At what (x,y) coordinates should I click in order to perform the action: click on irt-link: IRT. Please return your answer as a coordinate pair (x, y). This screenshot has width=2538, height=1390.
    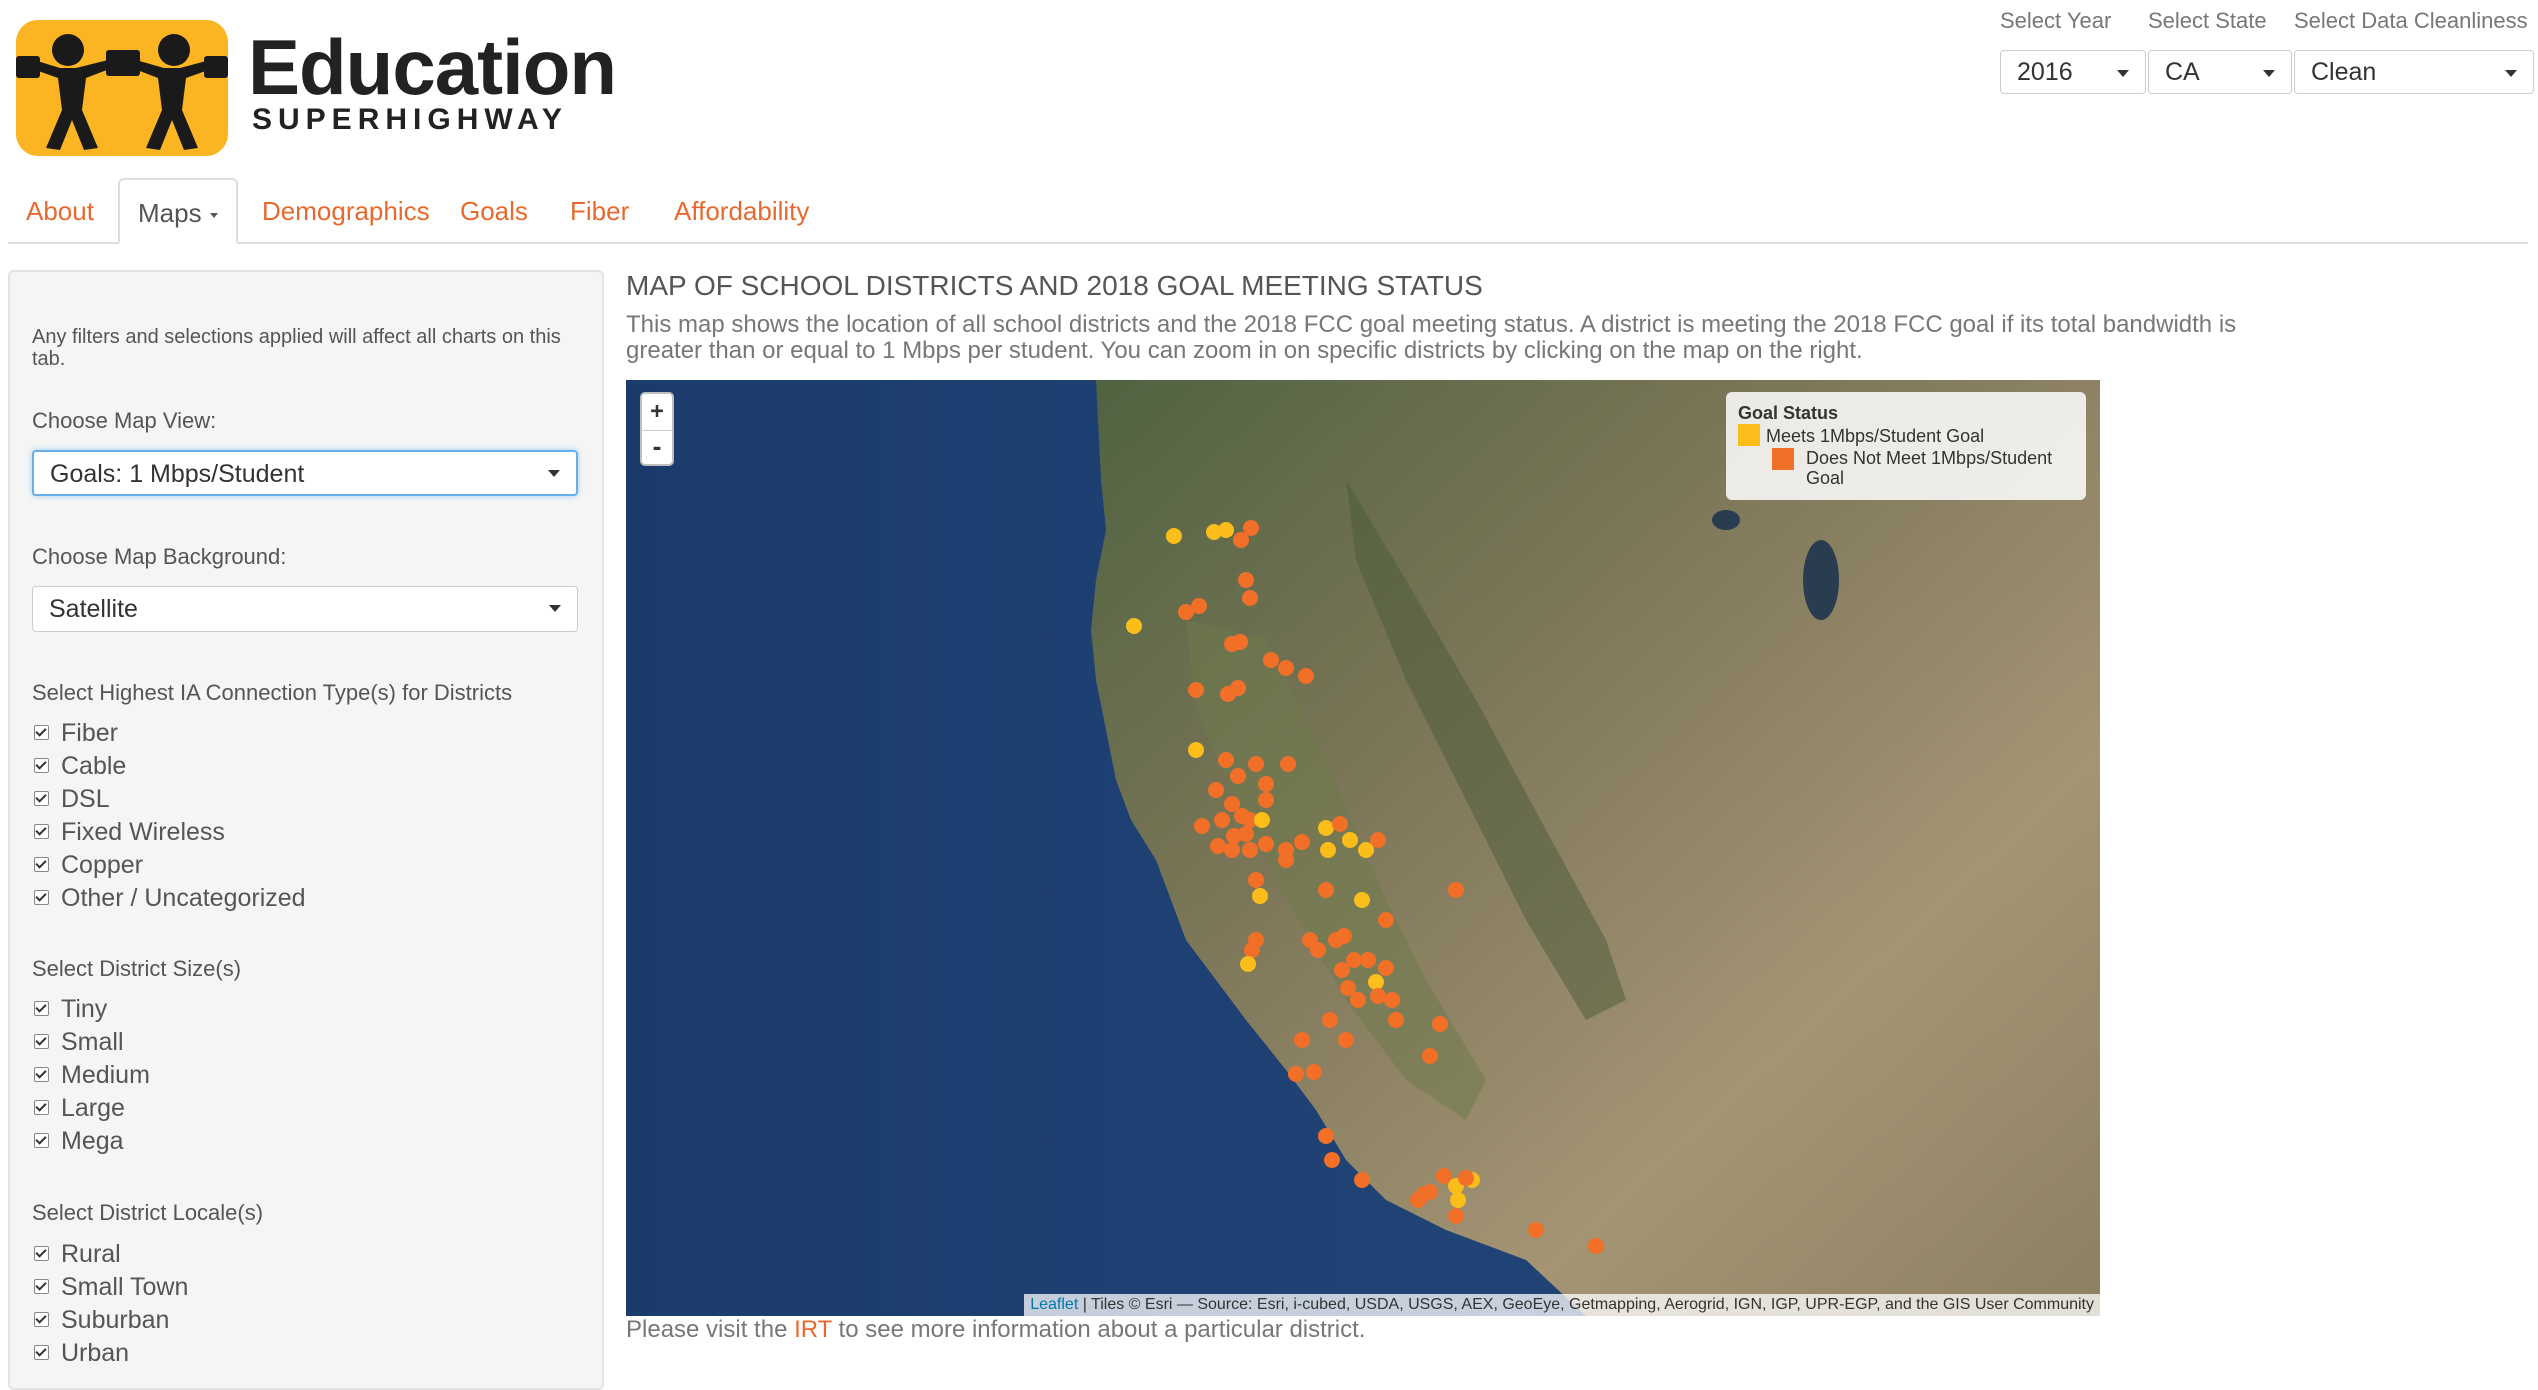
    Looking at the image, I should click on (813, 1329).